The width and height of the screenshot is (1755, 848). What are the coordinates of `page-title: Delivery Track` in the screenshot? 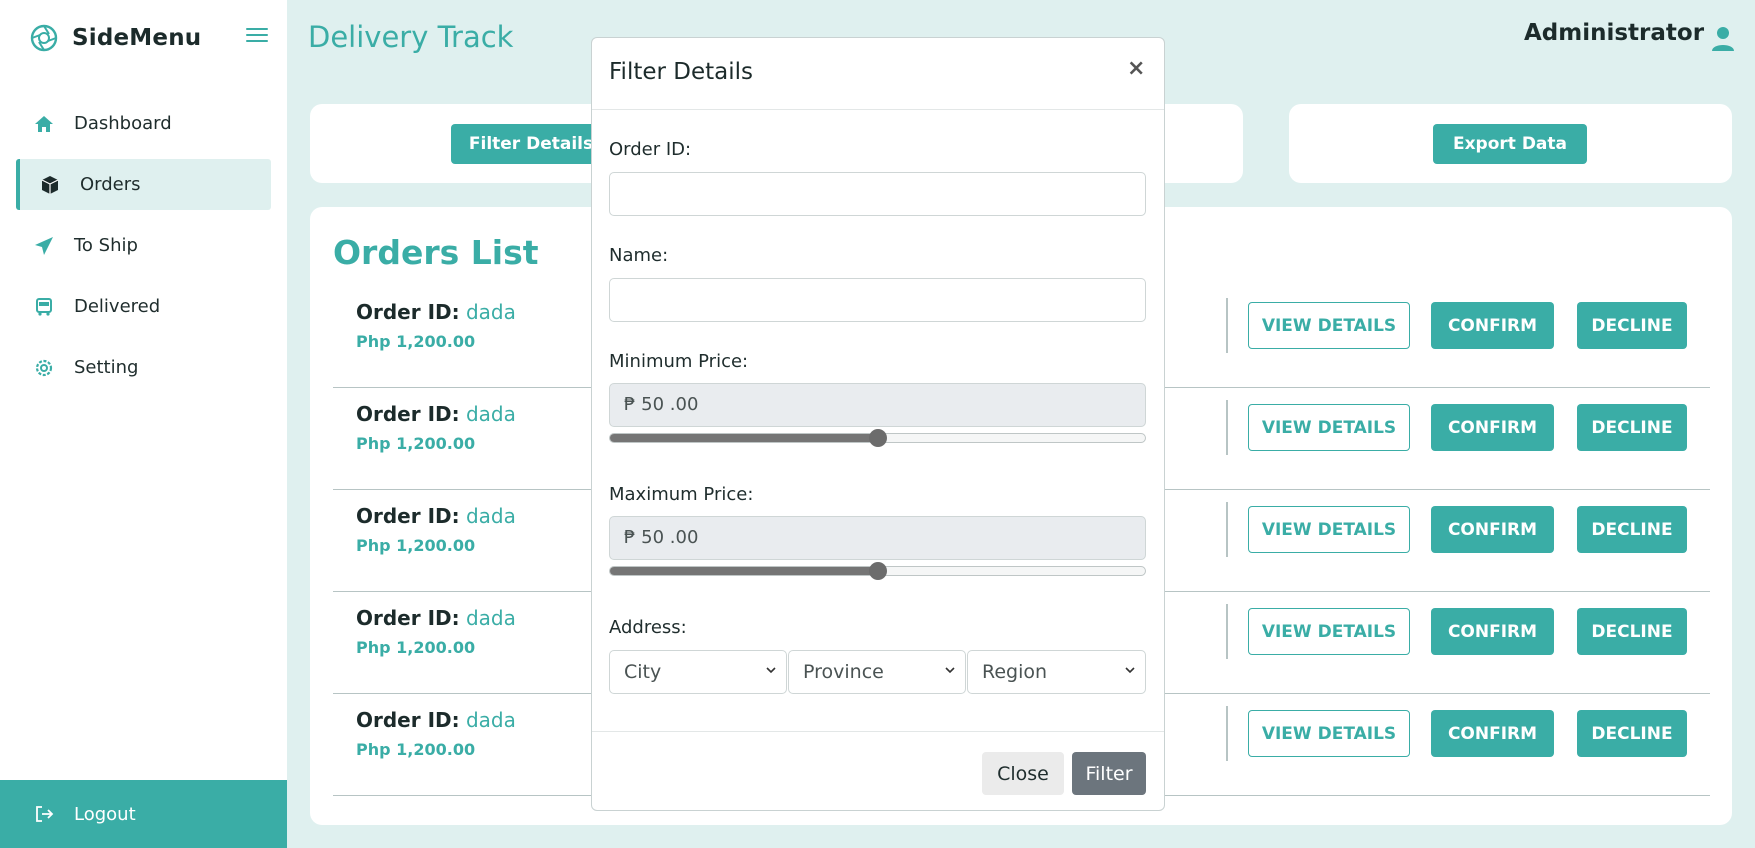 It's located at (411, 37).